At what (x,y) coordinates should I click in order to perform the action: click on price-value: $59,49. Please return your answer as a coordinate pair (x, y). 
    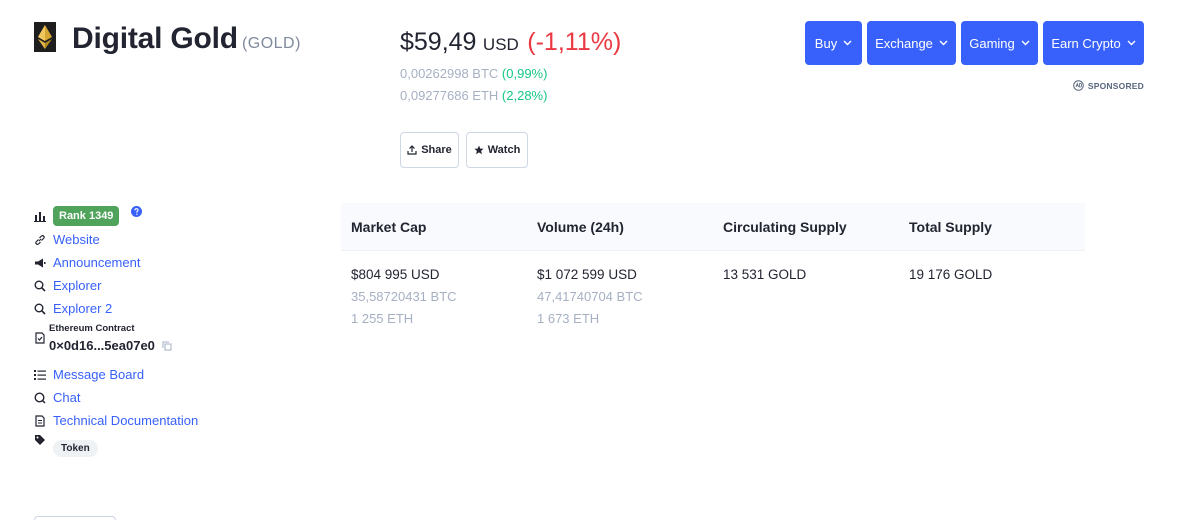
    Looking at the image, I should click on (438, 42).